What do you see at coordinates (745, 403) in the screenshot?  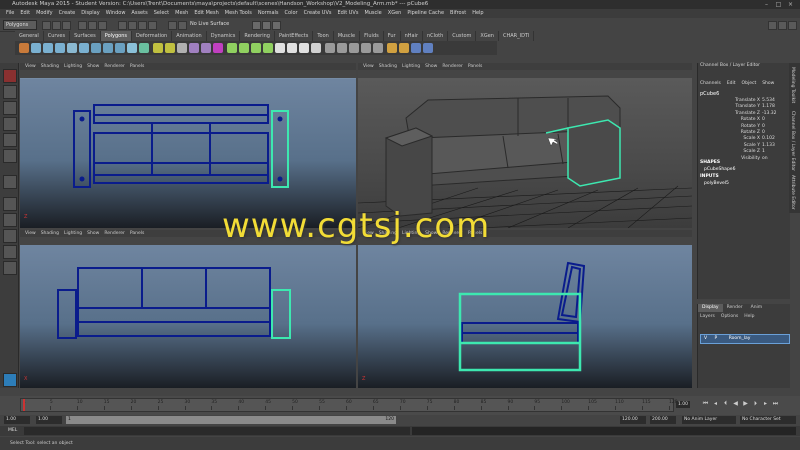 I see `play-forward-icon: ▶` at bounding box center [745, 403].